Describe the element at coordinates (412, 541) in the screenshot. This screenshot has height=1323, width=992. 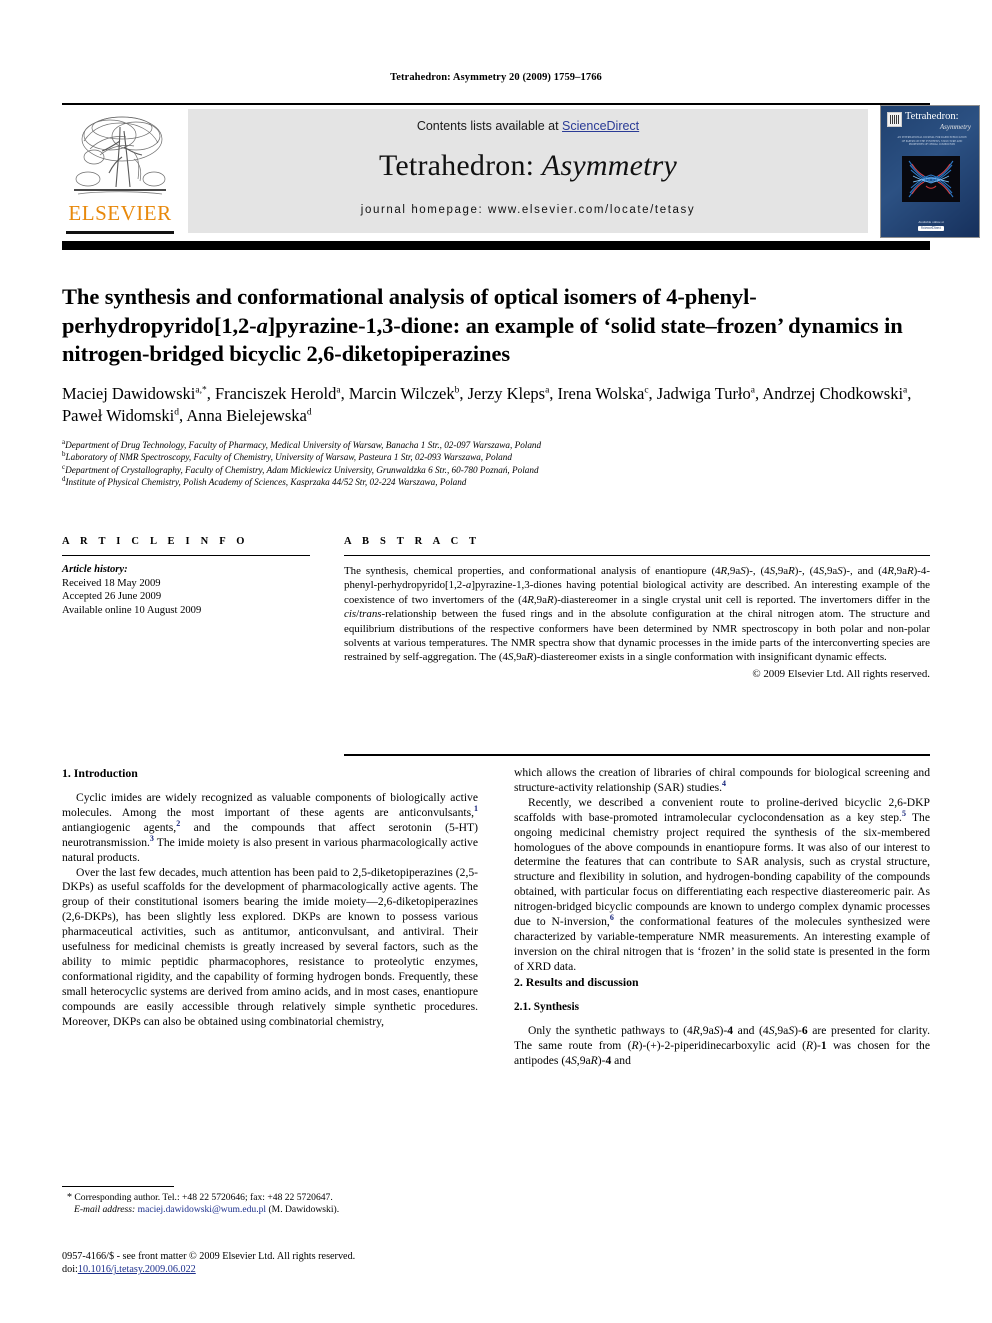
I see `abstract-heading: A B S T R A C T` at that location.